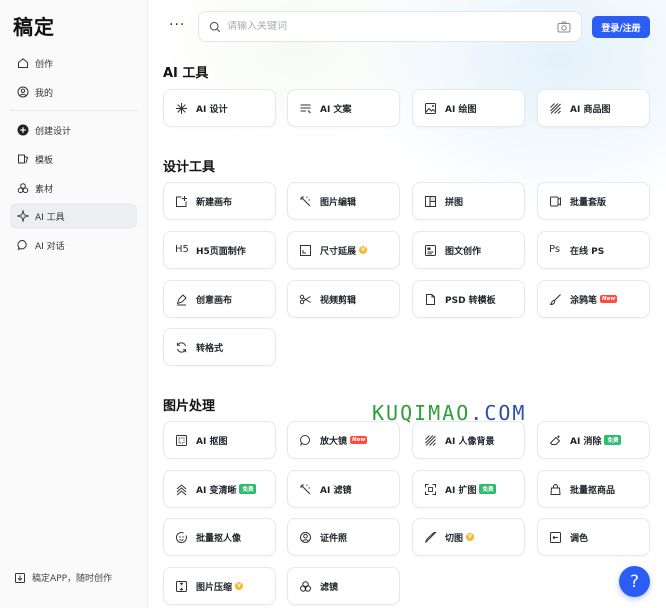  What do you see at coordinates (181, 299) in the screenshot?
I see `creative-icon` at bounding box center [181, 299].